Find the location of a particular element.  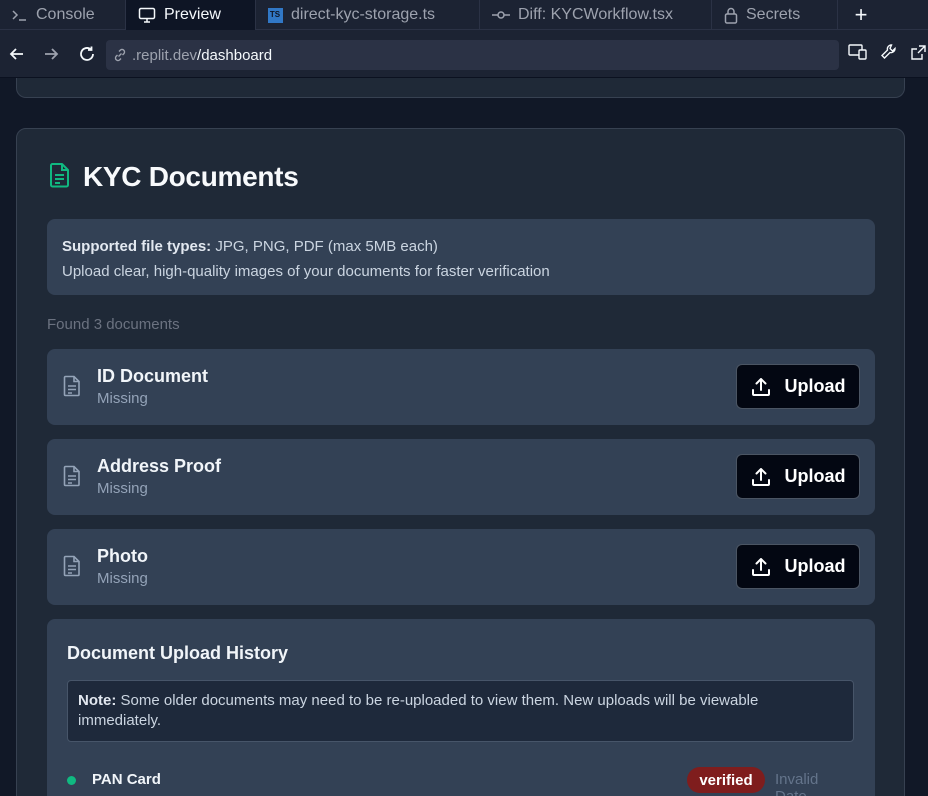

page-title: KYC Documents is located at coordinates (191, 176).